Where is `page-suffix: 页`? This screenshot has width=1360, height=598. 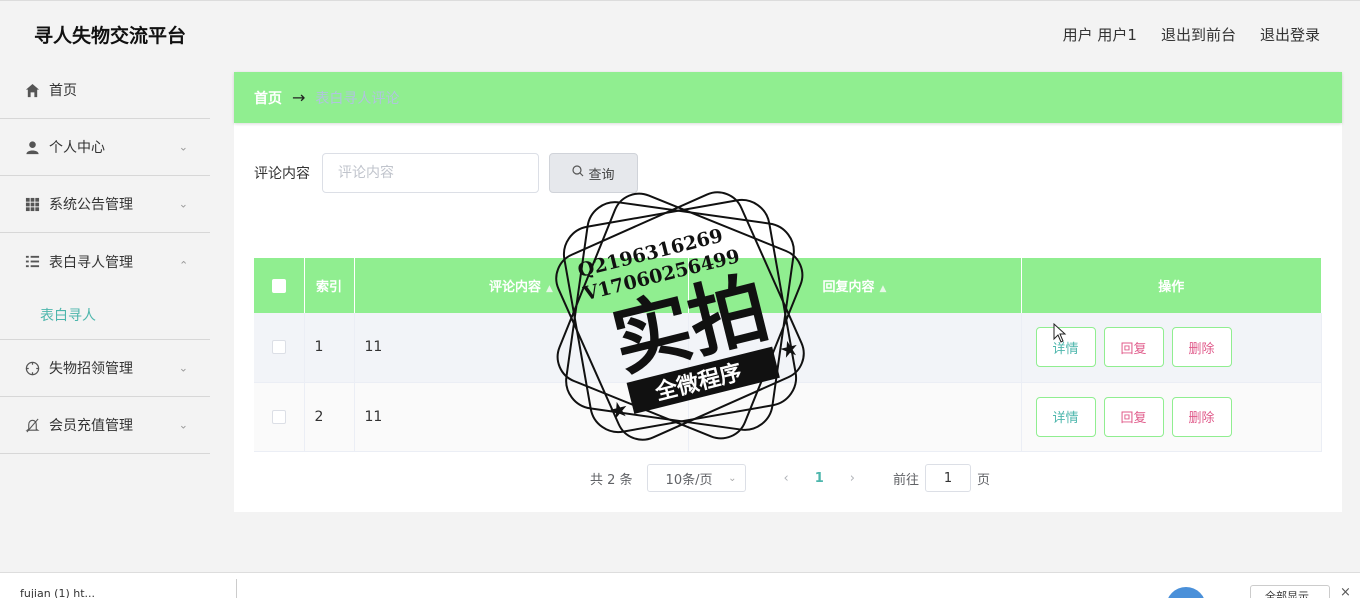 page-suffix: 页 is located at coordinates (984, 480).